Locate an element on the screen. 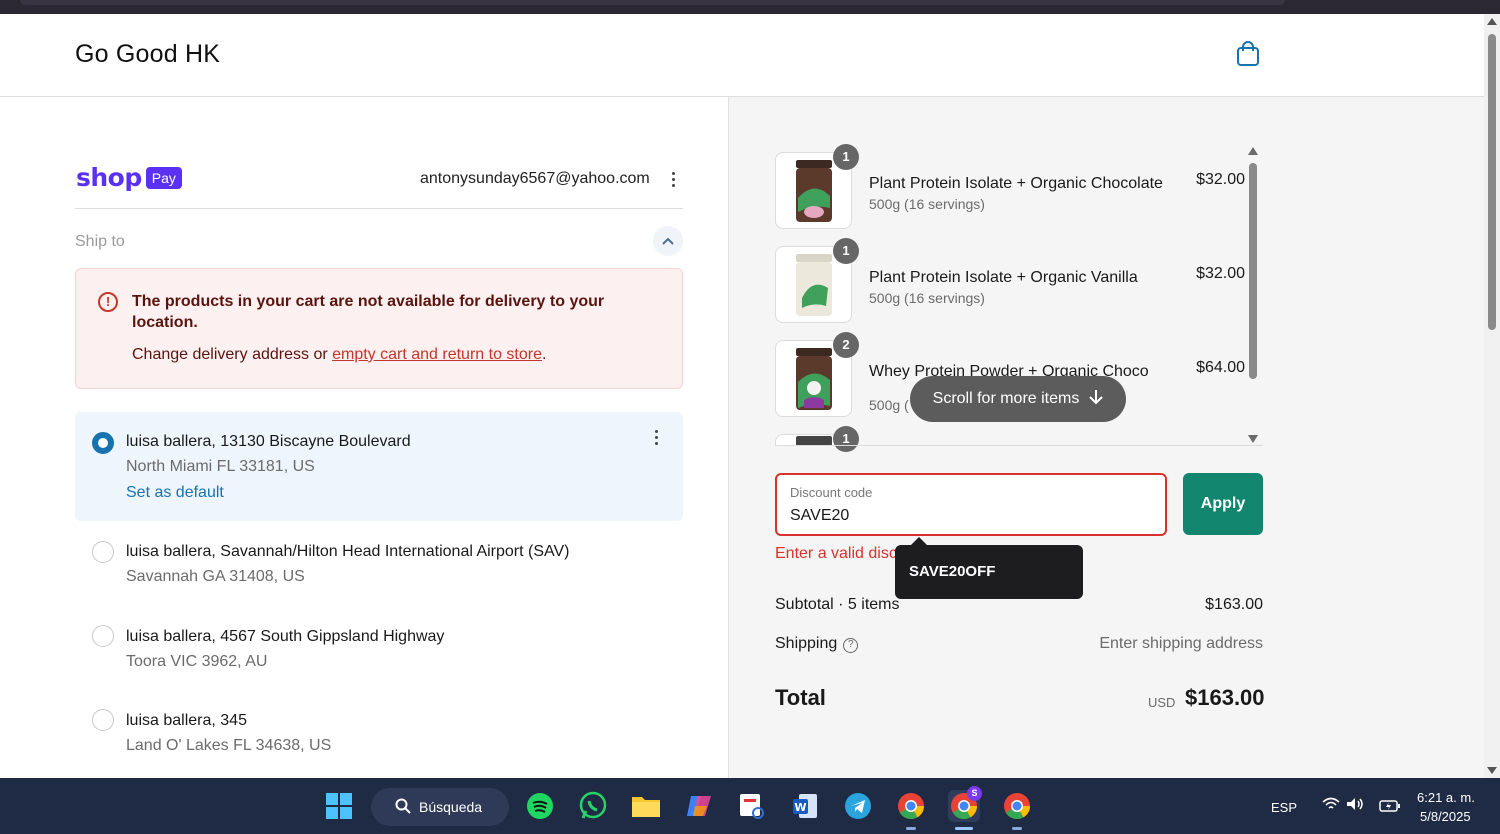 The width and height of the screenshot is (1500, 834). chrome-profile-icon is located at coordinates (1017, 806).